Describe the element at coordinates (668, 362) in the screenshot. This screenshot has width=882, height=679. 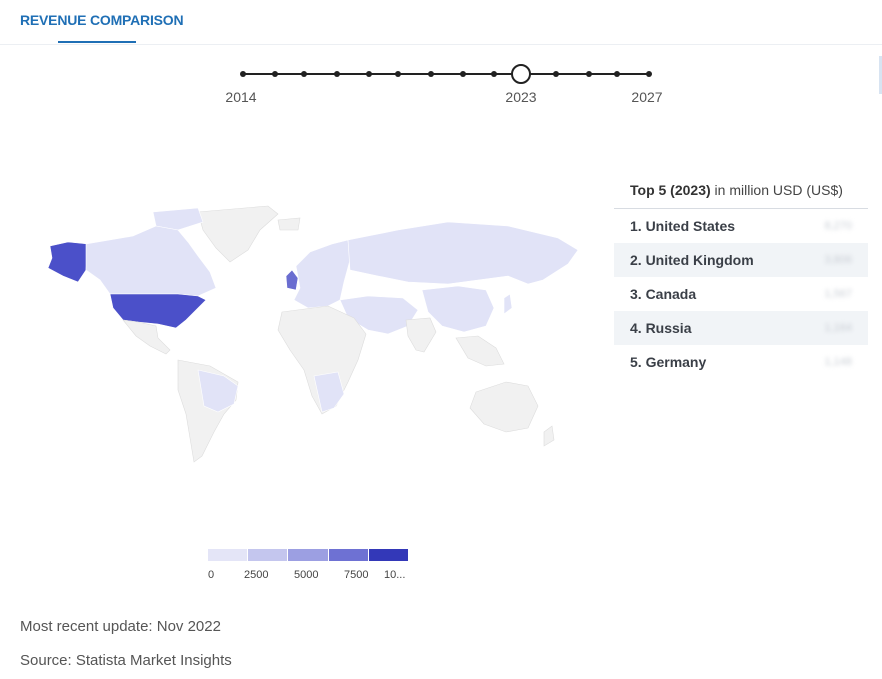
I see `top5-row-label: 5. Germany` at that location.